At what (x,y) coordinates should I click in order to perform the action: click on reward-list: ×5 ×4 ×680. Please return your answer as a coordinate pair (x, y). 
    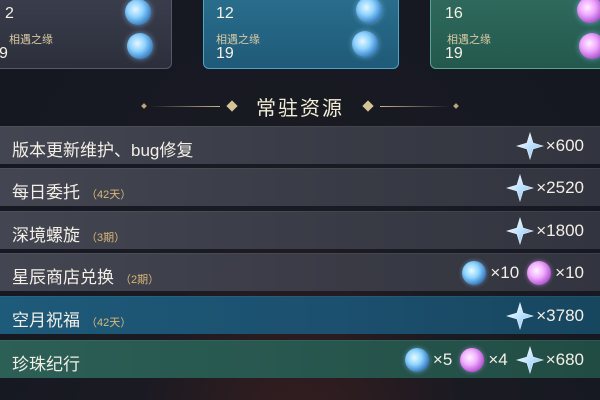
    Looking at the image, I should click on (497, 360).